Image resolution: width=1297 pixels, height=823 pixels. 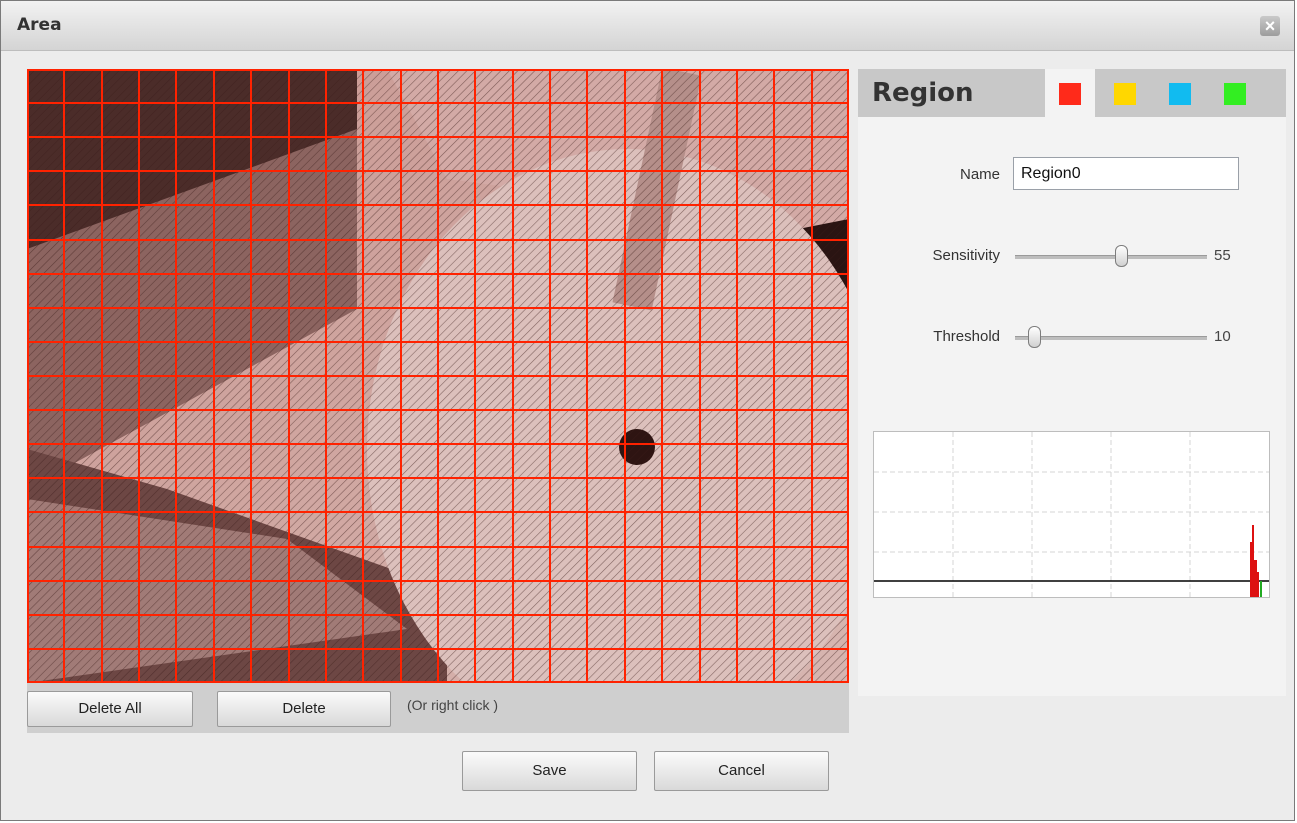 I want to click on motion-bars, so click(x=1256, y=561).